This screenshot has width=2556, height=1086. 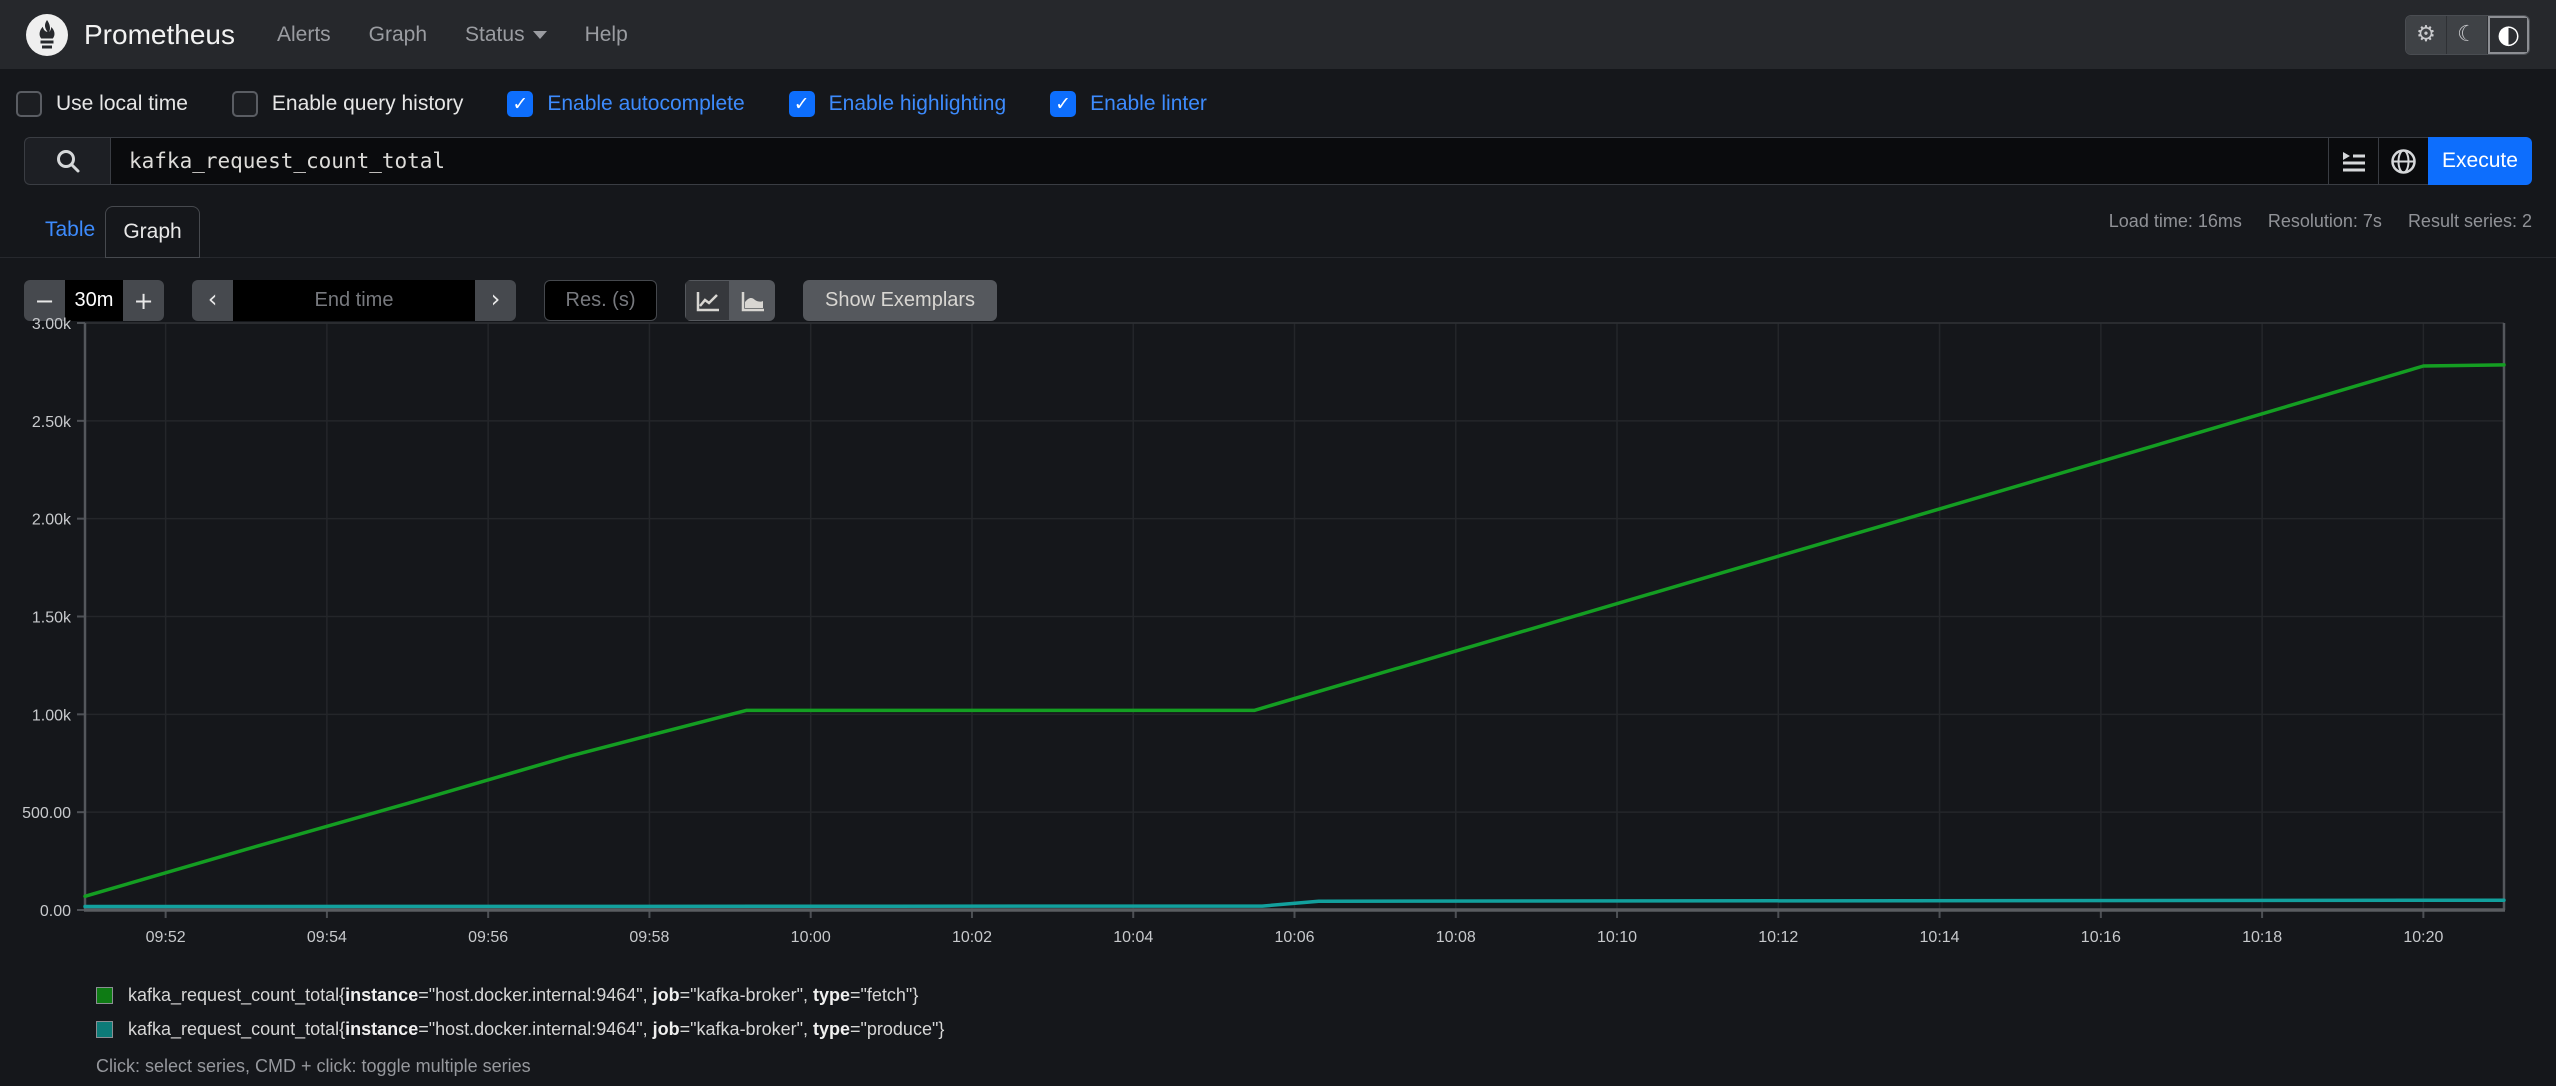 What do you see at coordinates (811, 937) in the screenshot?
I see `svg-text: 10:00` at bounding box center [811, 937].